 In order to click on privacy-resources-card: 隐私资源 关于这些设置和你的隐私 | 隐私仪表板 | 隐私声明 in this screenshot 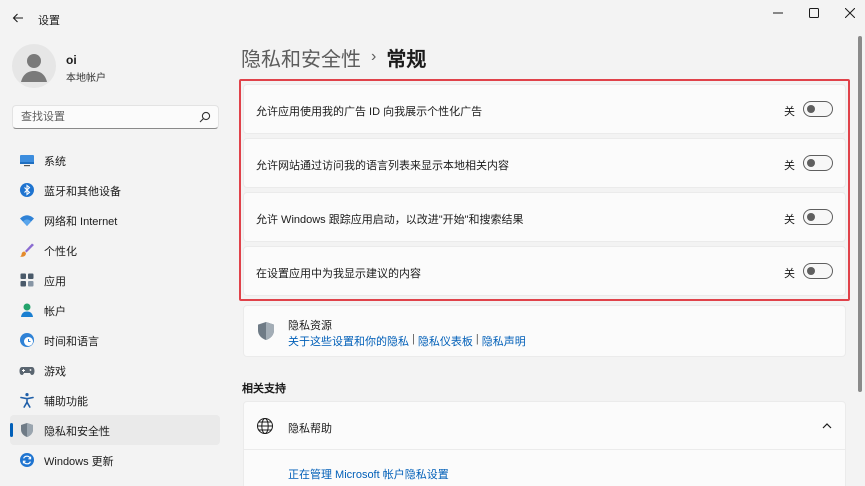, I will do `click(544, 331)`.